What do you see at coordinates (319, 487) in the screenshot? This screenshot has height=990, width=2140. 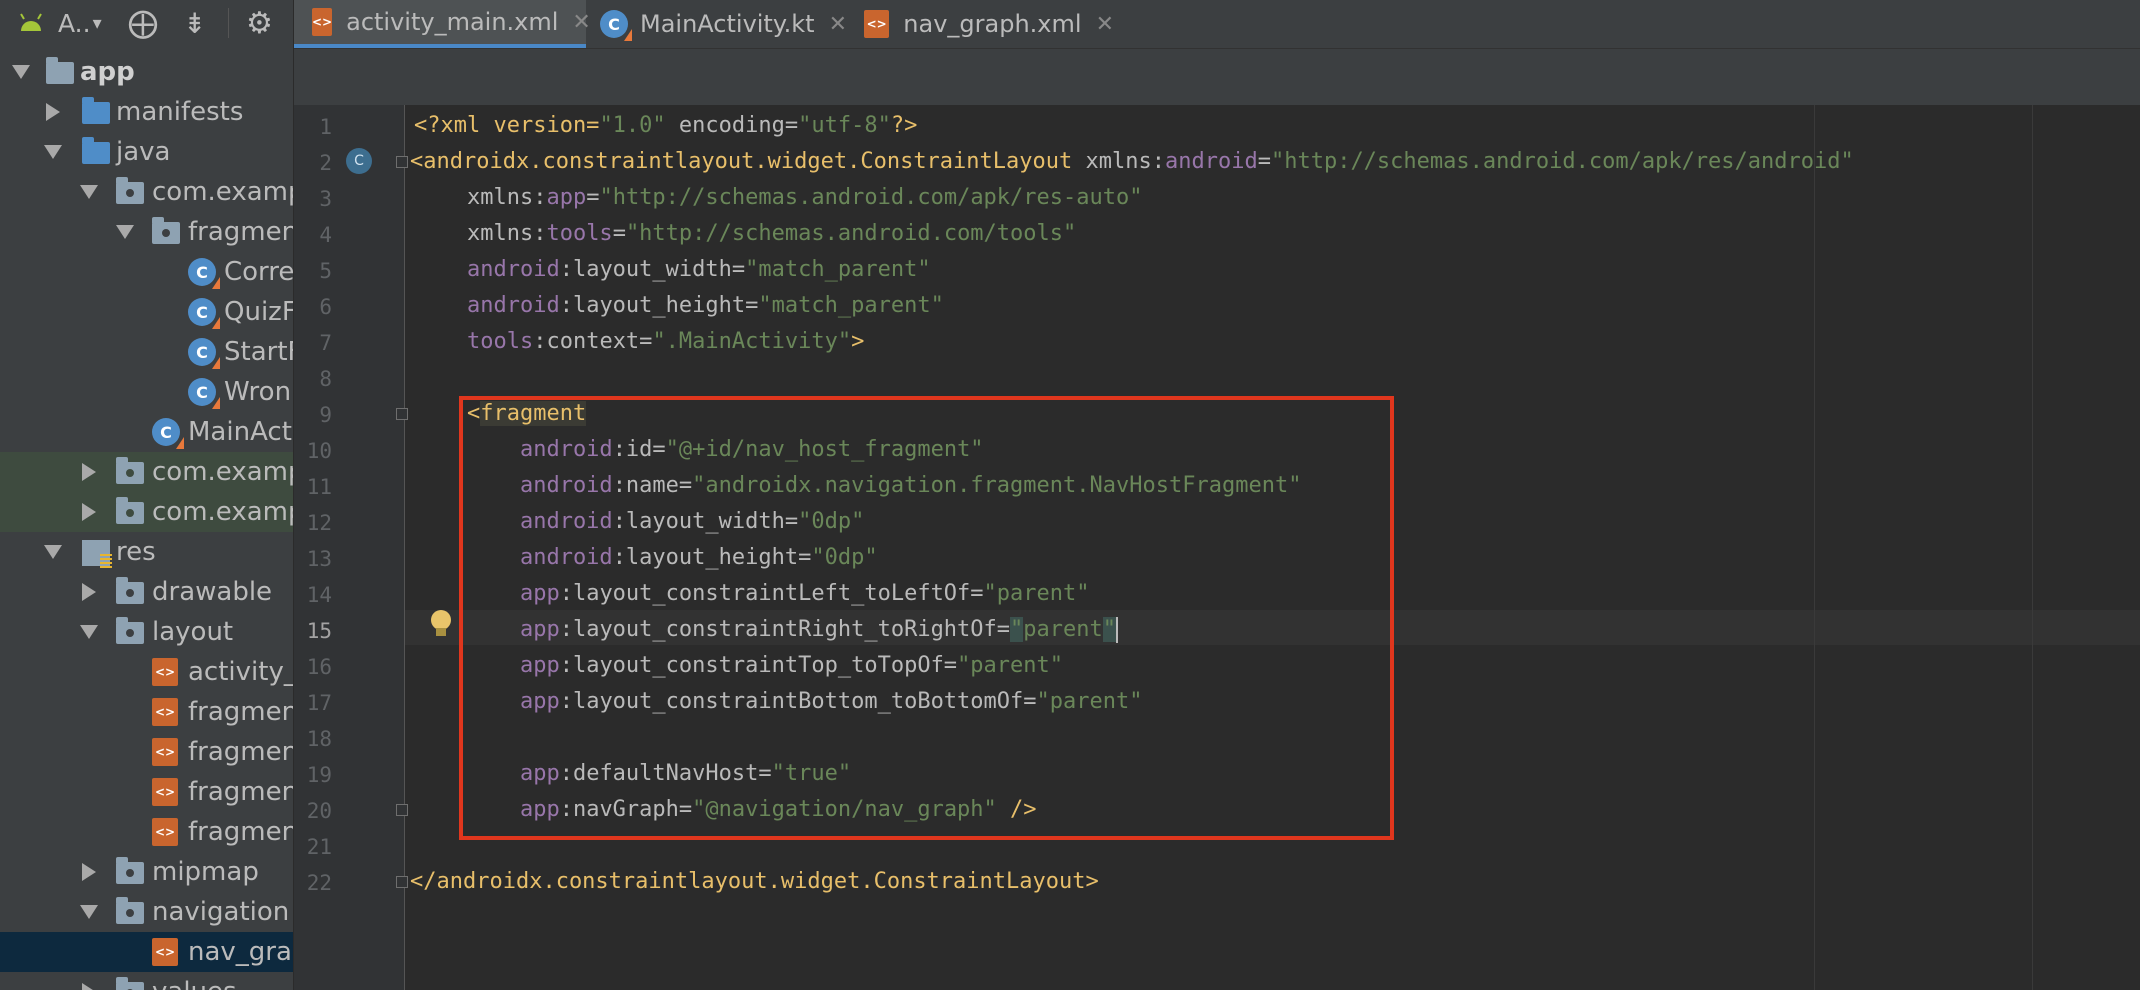 I see `line-number: 11` at bounding box center [319, 487].